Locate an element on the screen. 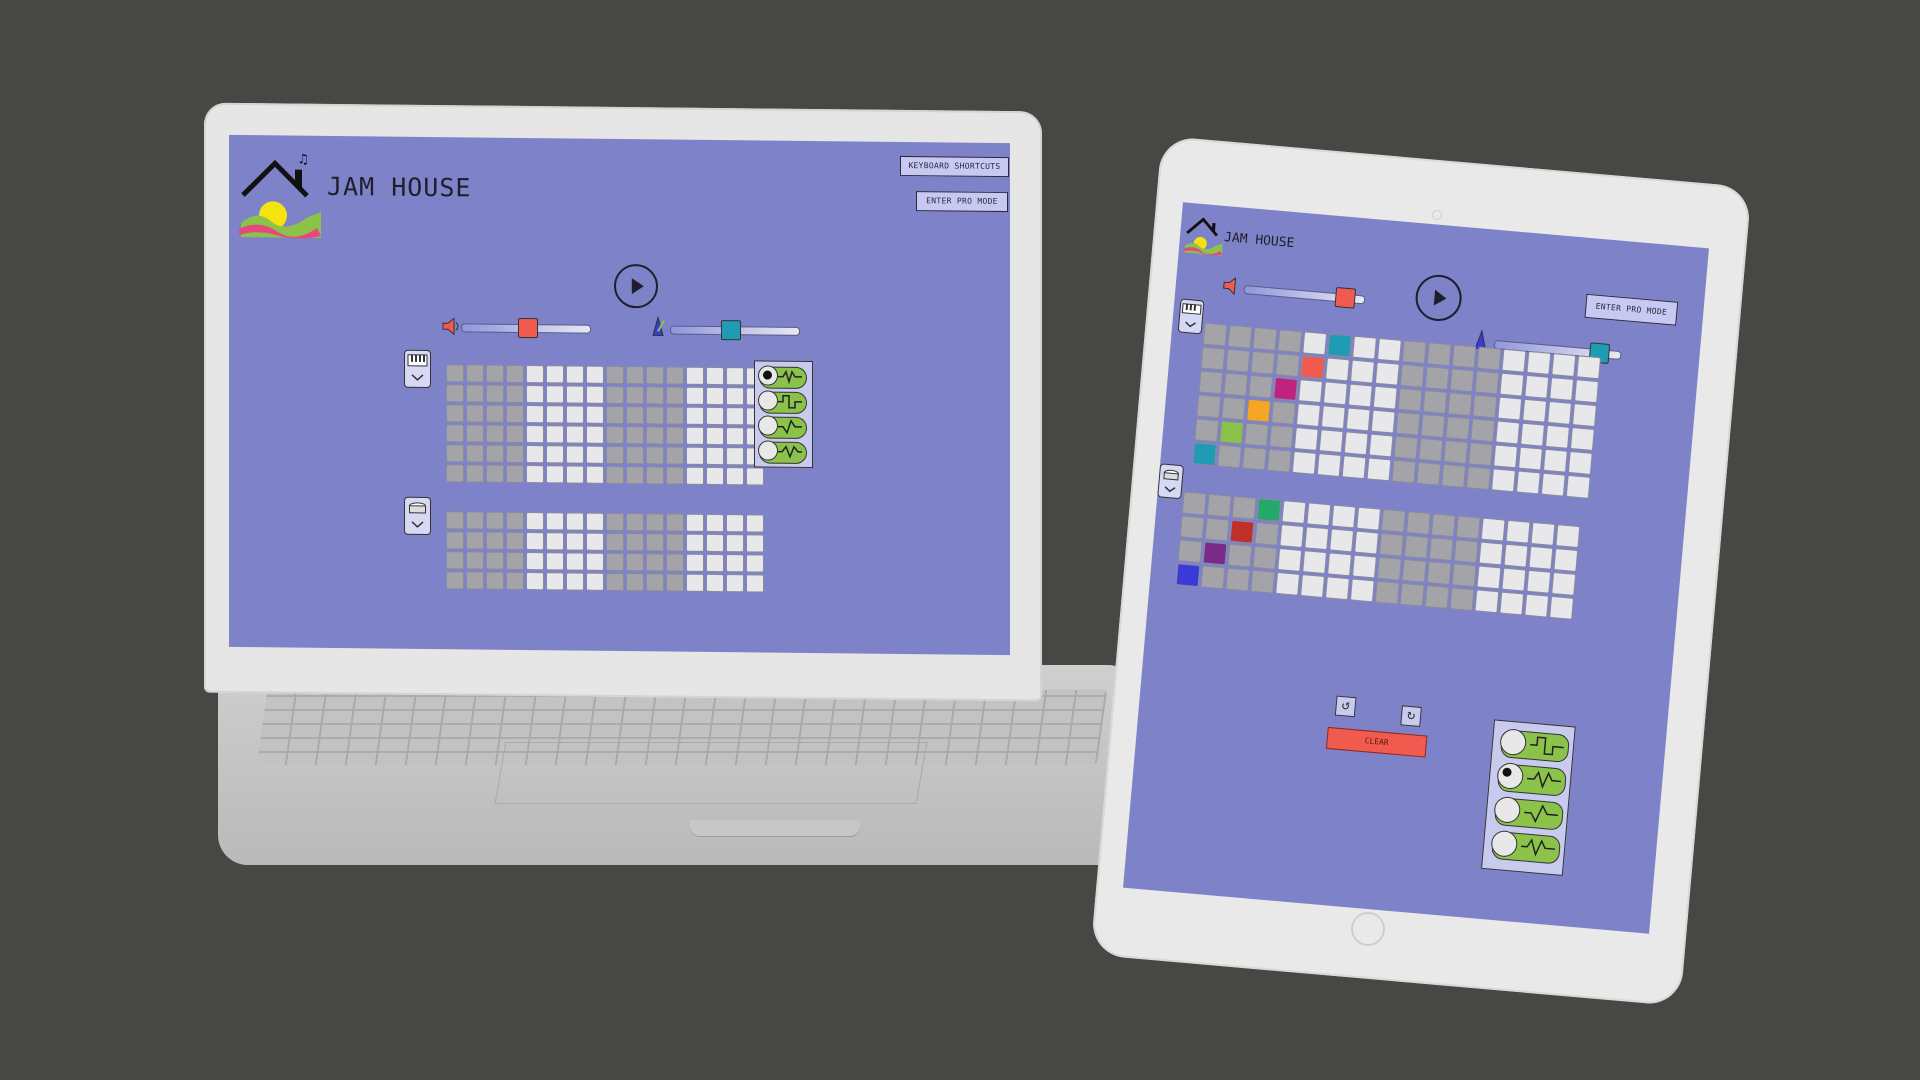 This screenshot has height=1080, width=1920. keyboard-instrument-card is located at coordinates (1191, 316).